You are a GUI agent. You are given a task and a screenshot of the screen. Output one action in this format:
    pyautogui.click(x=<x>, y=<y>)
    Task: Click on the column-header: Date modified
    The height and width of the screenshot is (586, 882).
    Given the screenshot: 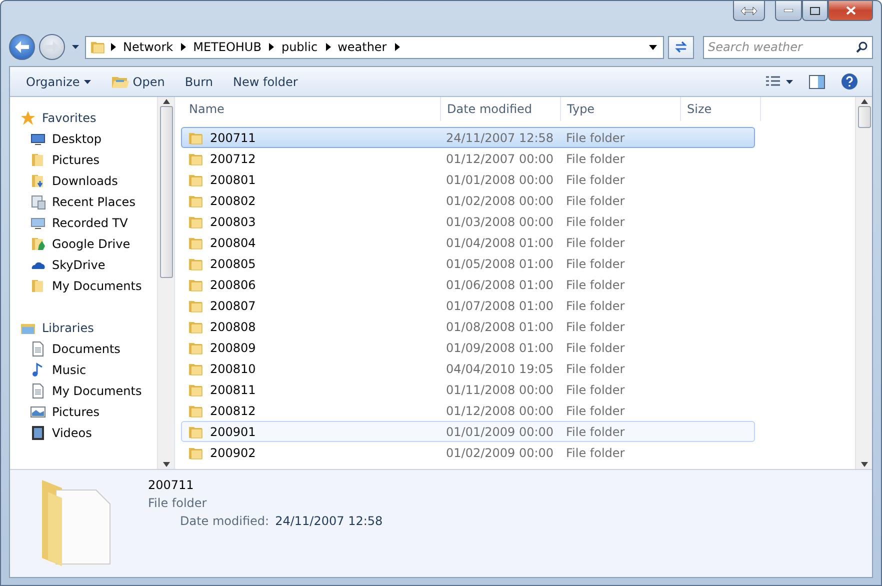 What is the action you would take?
    pyautogui.click(x=501, y=109)
    